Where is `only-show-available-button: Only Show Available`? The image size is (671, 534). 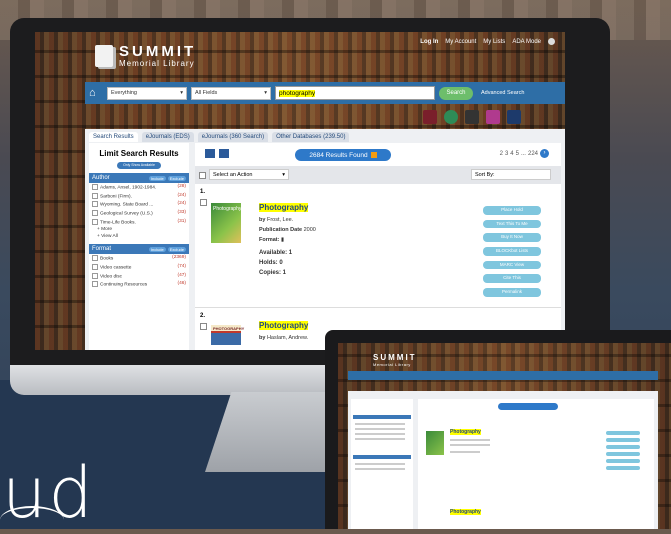
only-show-available-button: Only Show Available is located at coordinates (139, 165).